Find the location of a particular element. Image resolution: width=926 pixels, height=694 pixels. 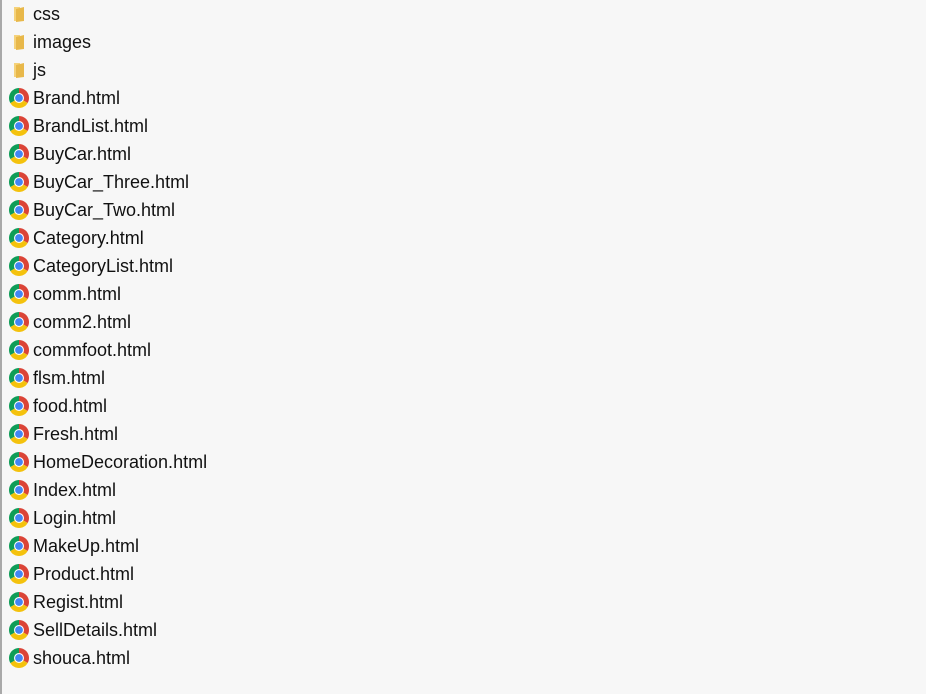

file-item: Brand.html is located at coordinates (460, 98).